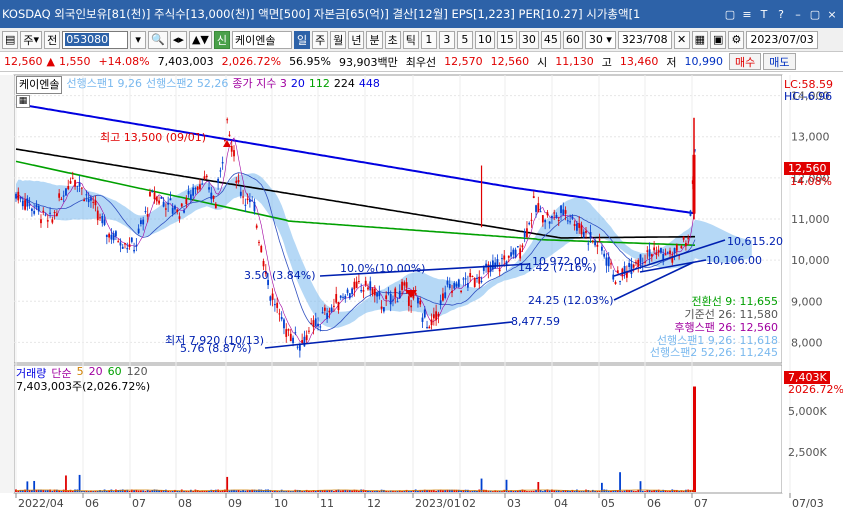  What do you see at coordinates (808, 503) in the screenshot?
I see `date-label: 07/03` at bounding box center [808, 503].